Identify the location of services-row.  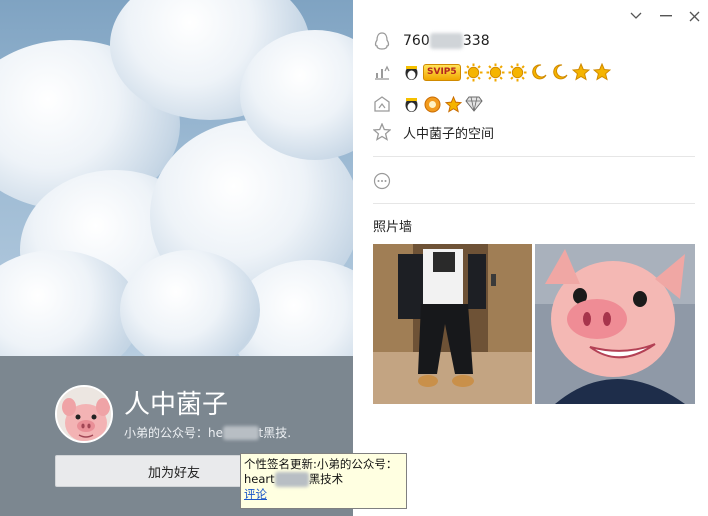
(428, 104).